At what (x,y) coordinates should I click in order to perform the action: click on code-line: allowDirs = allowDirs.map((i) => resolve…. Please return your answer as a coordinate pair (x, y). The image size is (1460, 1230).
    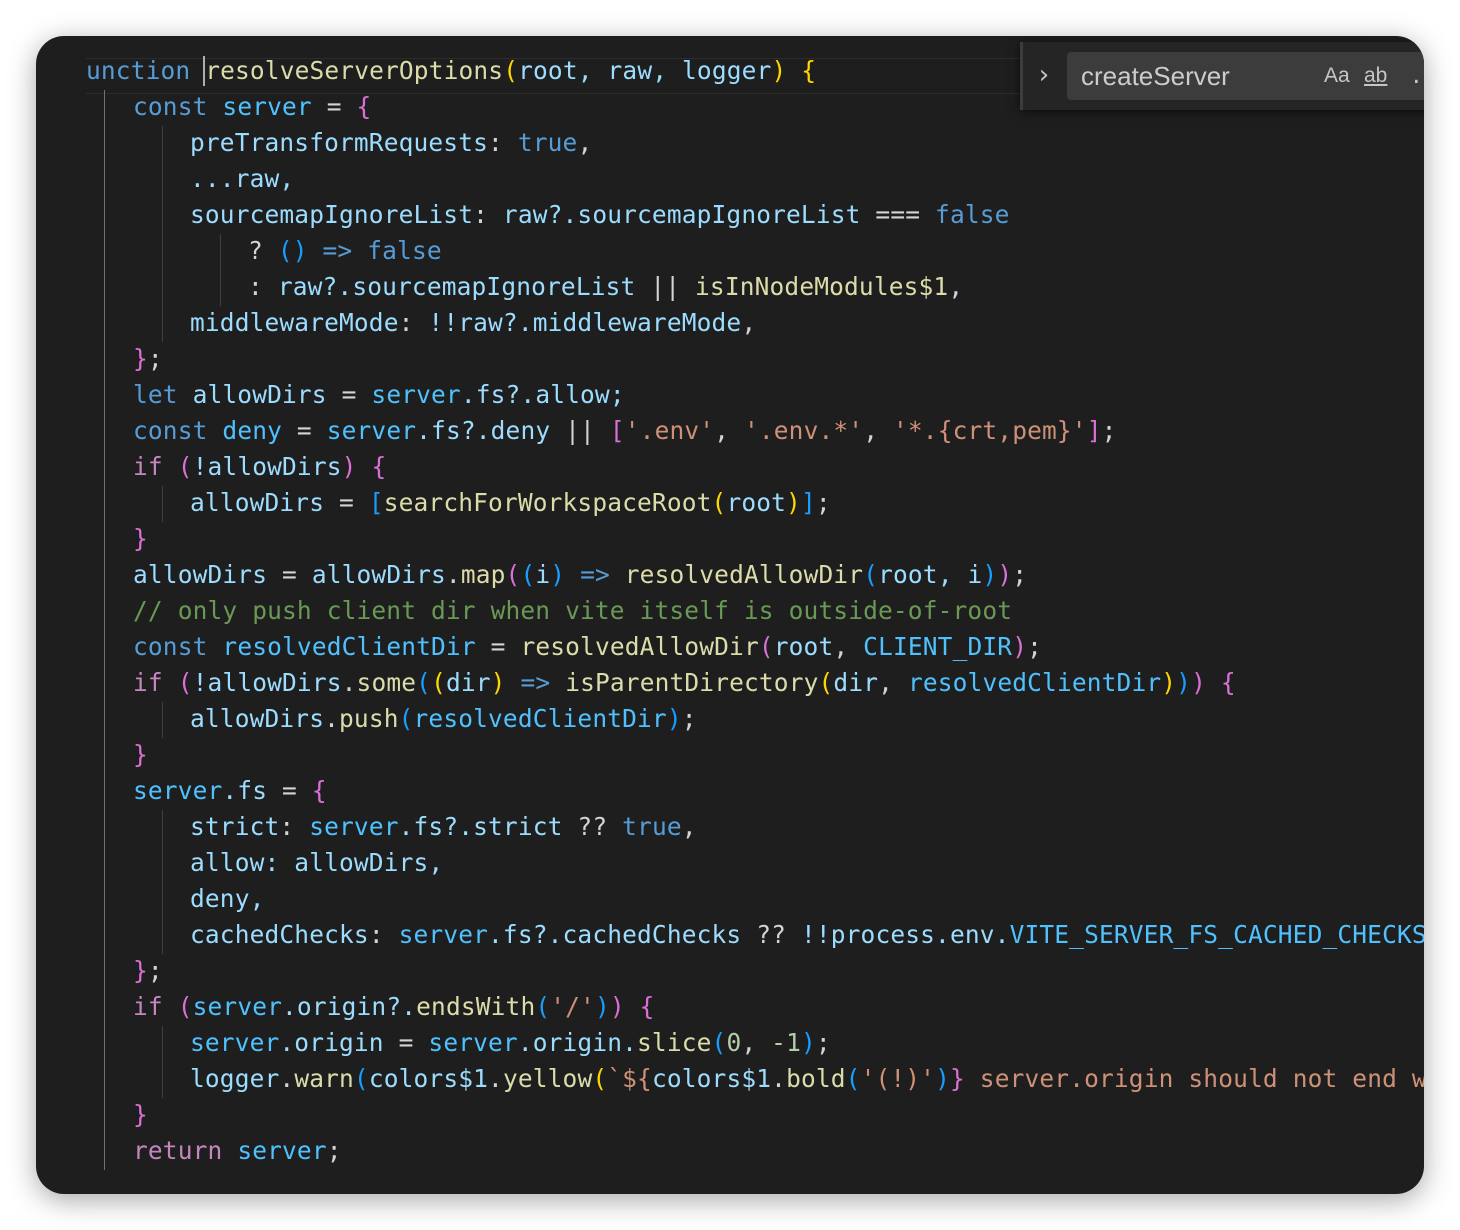
    Looking at the image, I should click on (580, 574).